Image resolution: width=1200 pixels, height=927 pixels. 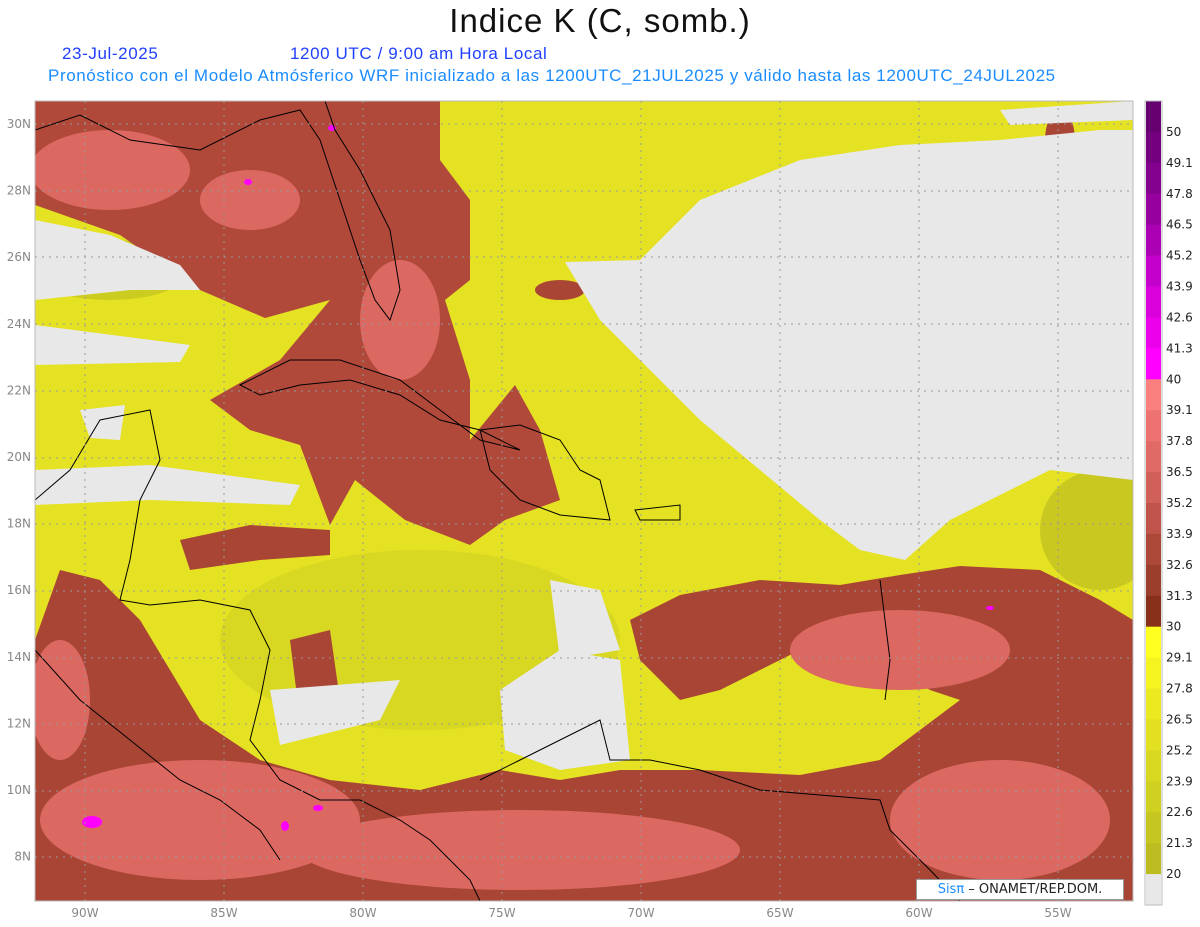 What do you see at coordinates (1179, 348) in the screenshot?
I see `colorbar-label: 41.3` at bounding box center [1179, 348].